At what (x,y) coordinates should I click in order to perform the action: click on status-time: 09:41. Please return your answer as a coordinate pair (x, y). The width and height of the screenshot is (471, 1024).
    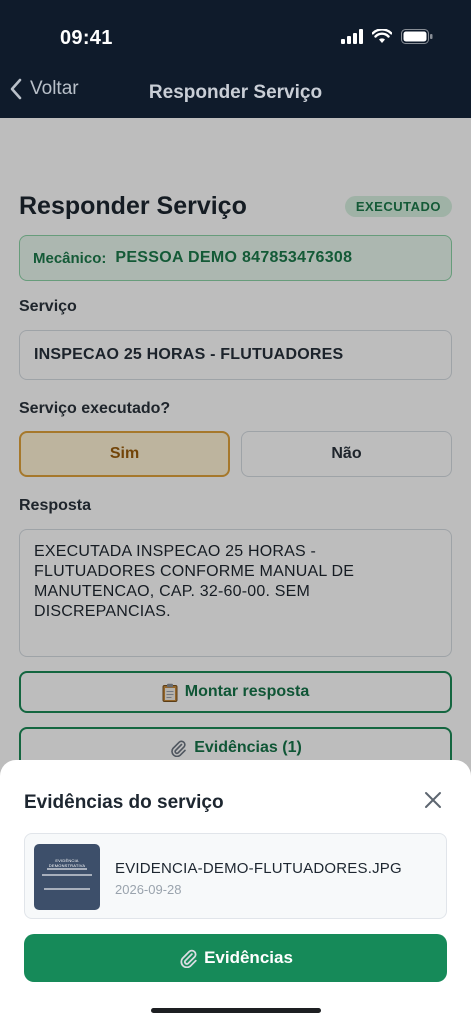
    Looking at the image, I should click on (86, 38).